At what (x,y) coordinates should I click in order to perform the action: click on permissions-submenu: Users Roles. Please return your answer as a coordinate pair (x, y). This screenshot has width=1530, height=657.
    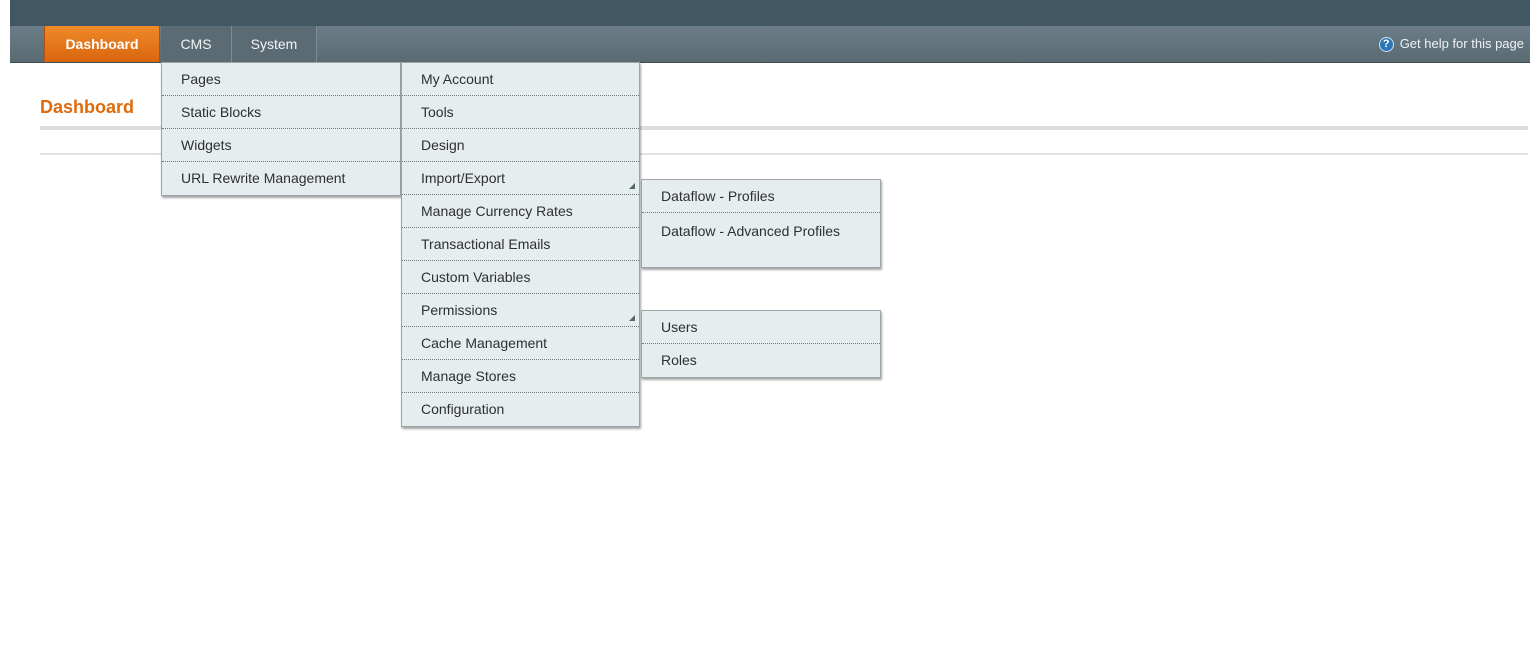
    Looking at the image, I should click on (761, 344).